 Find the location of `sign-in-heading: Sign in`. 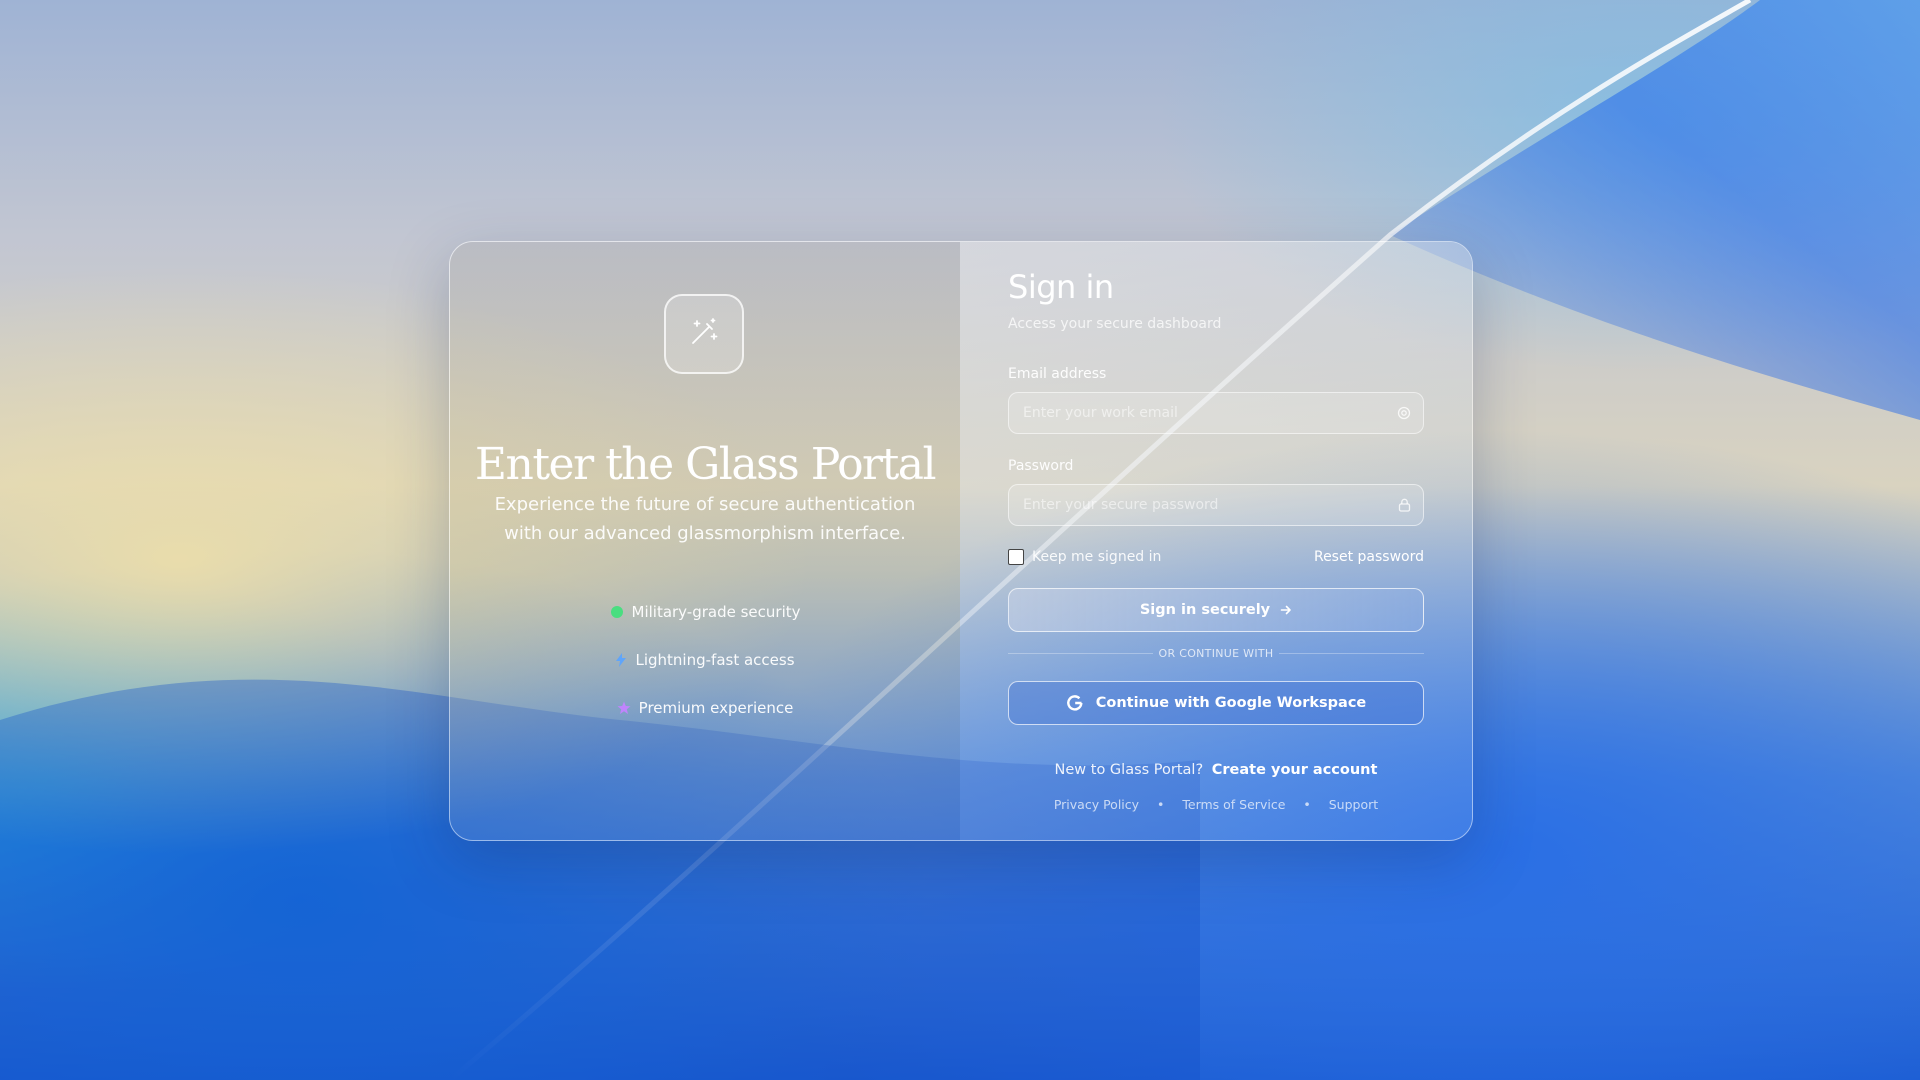

sign-in-heading: Sign in is located at coordinates (1061, 287).